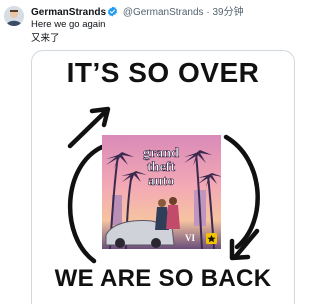 Image resolution: width=320 pixels, height=304 pixels. Describe the element at coordinates (190, 238) in the screenshot. I see `poster-numeral: VI` at that location.